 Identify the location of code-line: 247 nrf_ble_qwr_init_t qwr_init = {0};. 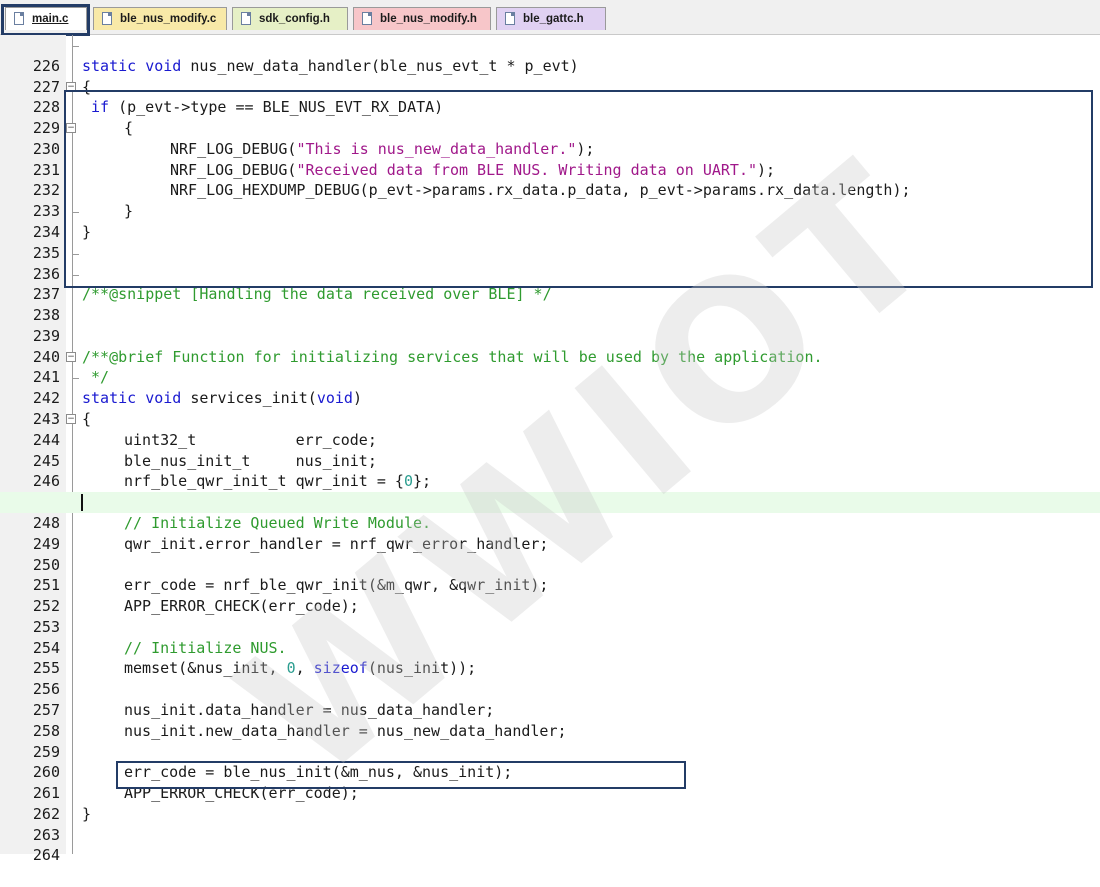
(550, 491).